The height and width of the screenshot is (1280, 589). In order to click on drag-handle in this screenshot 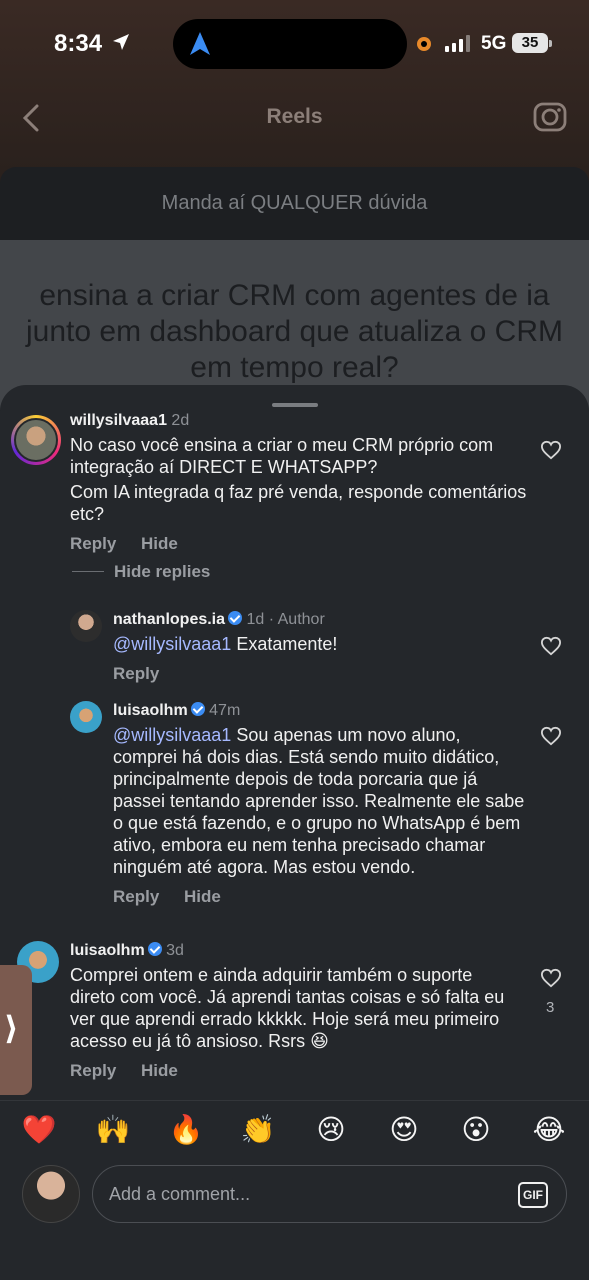, I will do `click(295, 405)`.